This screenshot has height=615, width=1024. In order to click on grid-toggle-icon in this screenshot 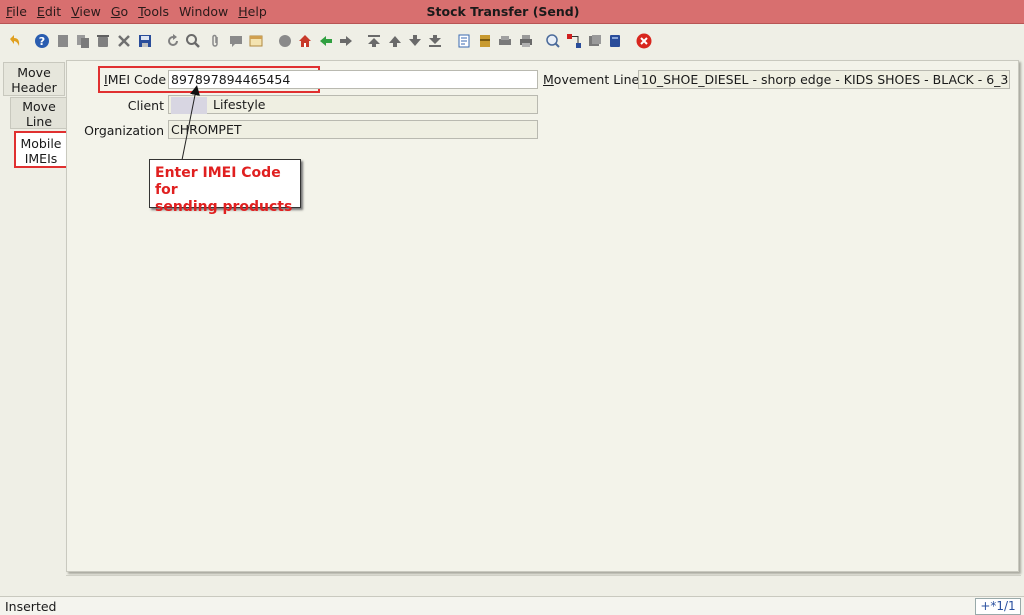, I will do `click(256, 41)`.